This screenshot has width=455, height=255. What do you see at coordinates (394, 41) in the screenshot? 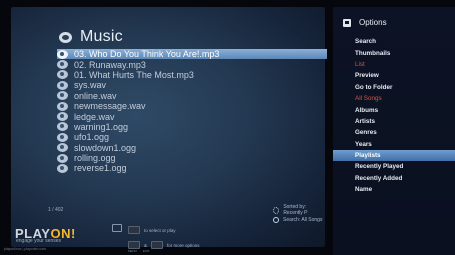
I see `option-search: Search` at bounding box center [394, 41].